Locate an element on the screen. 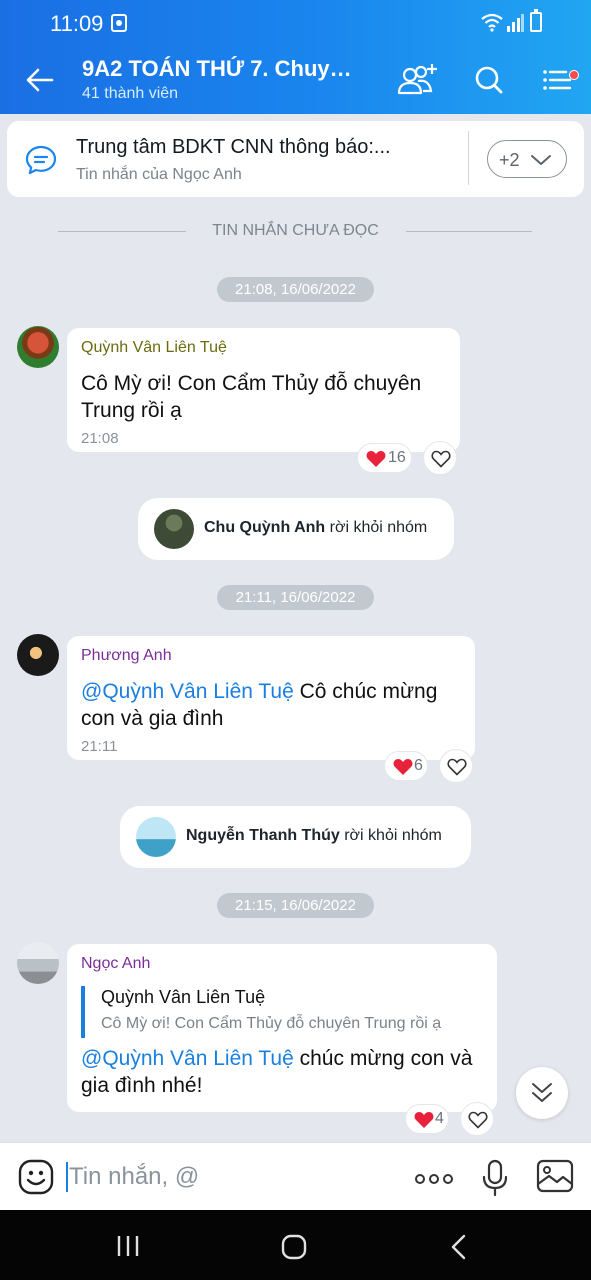 The image size is (591, 1280). message-input-bar is located at coordinates (295, 1176).